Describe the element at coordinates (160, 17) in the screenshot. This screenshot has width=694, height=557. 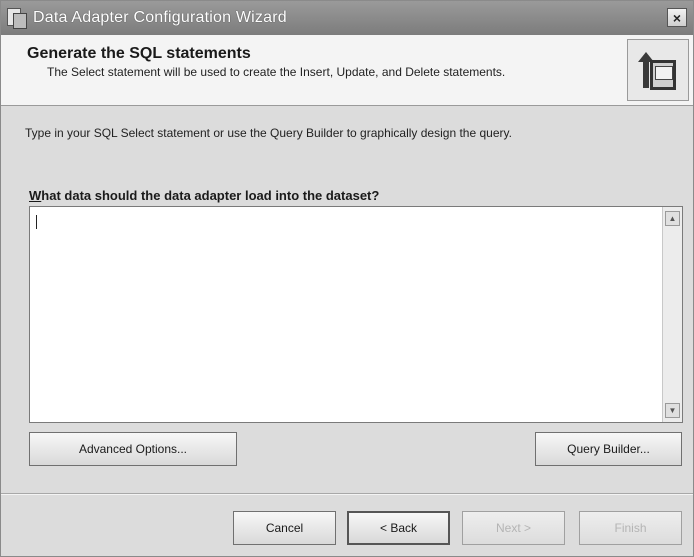
I see `window-title: Data Adapter Configuration Wizard` at that location.